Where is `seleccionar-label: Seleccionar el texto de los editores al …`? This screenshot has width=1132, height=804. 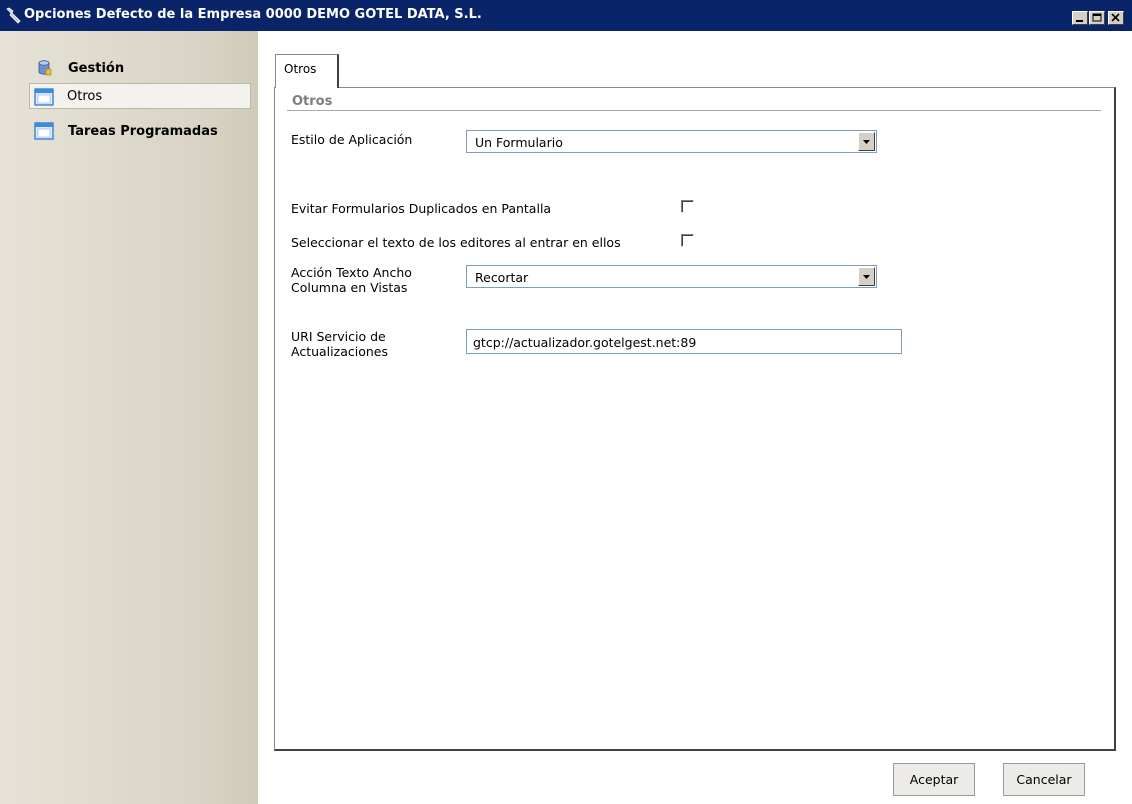
seleccionar-label: Seleccionar el texto de los editores al … is located at coordinates (456, 242).